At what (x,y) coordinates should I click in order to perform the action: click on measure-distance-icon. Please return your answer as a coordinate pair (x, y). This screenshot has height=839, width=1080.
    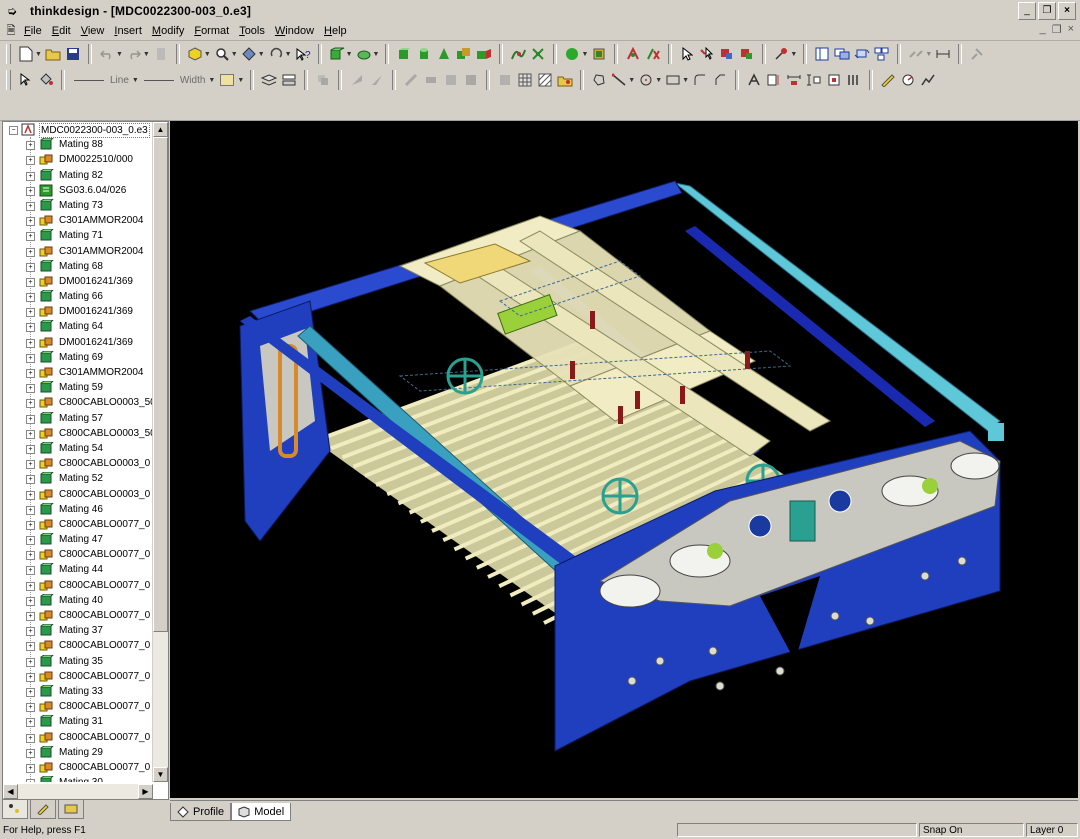
    Looking at the image, I should click on (943, 54).